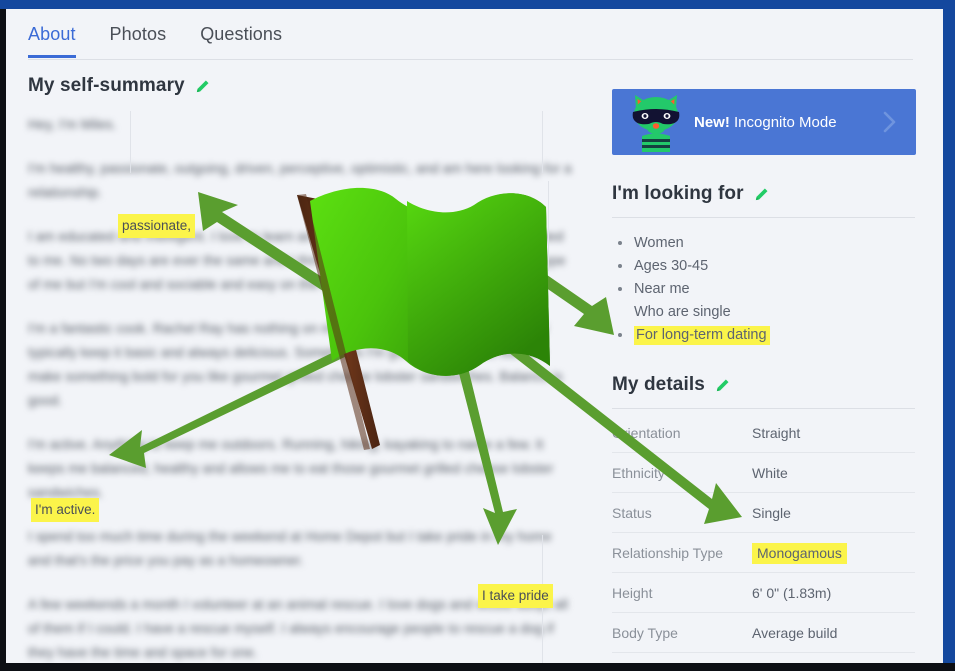 The height and width of the screenshot is (671, 955). What do you see at coordinates (470, 59) in the screenshot?
I see `tabbar-divider` at bounding box center [470, 59].